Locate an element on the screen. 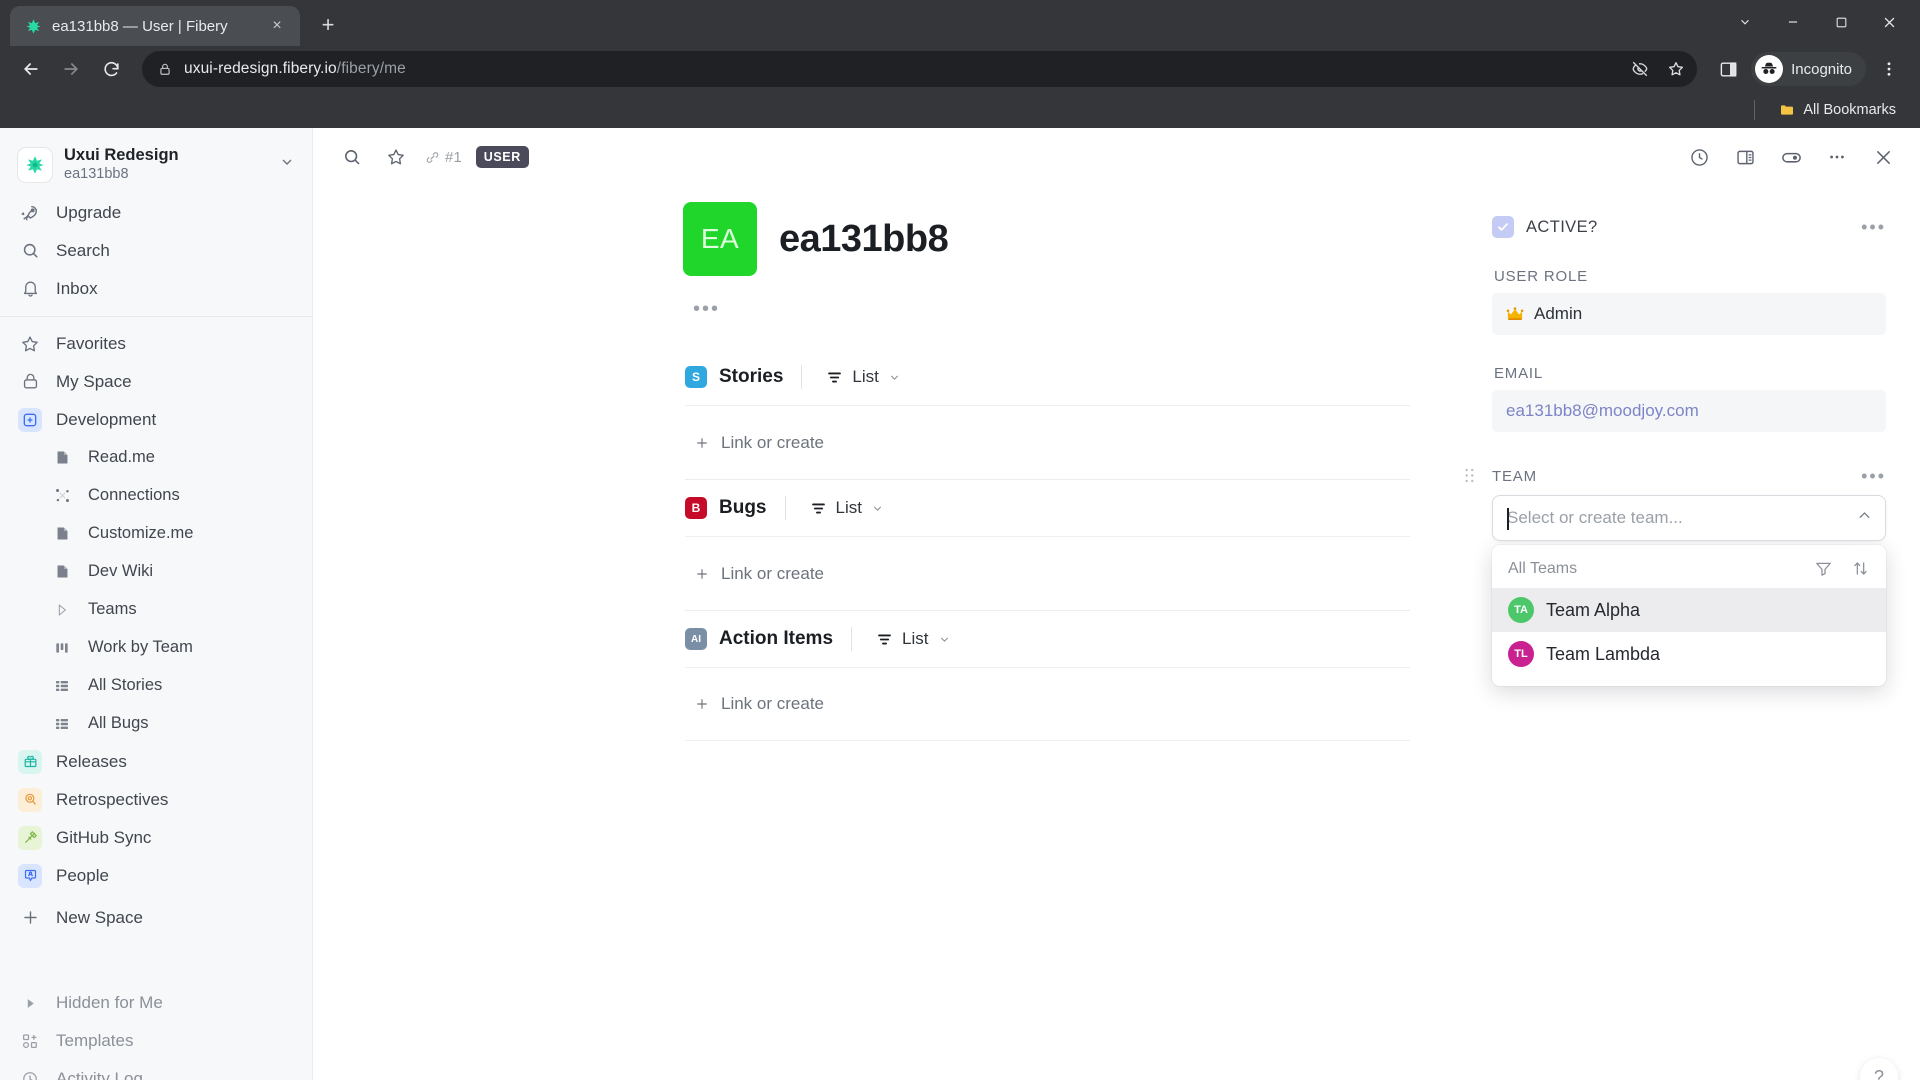 This screenshot has height=1080, width=1920. sidebar-item-label: Development is located at coordinates (106, 419).